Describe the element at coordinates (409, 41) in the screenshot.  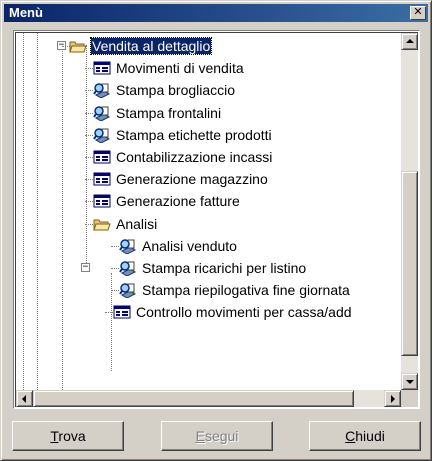
I see `scroll-up-button` at that location.